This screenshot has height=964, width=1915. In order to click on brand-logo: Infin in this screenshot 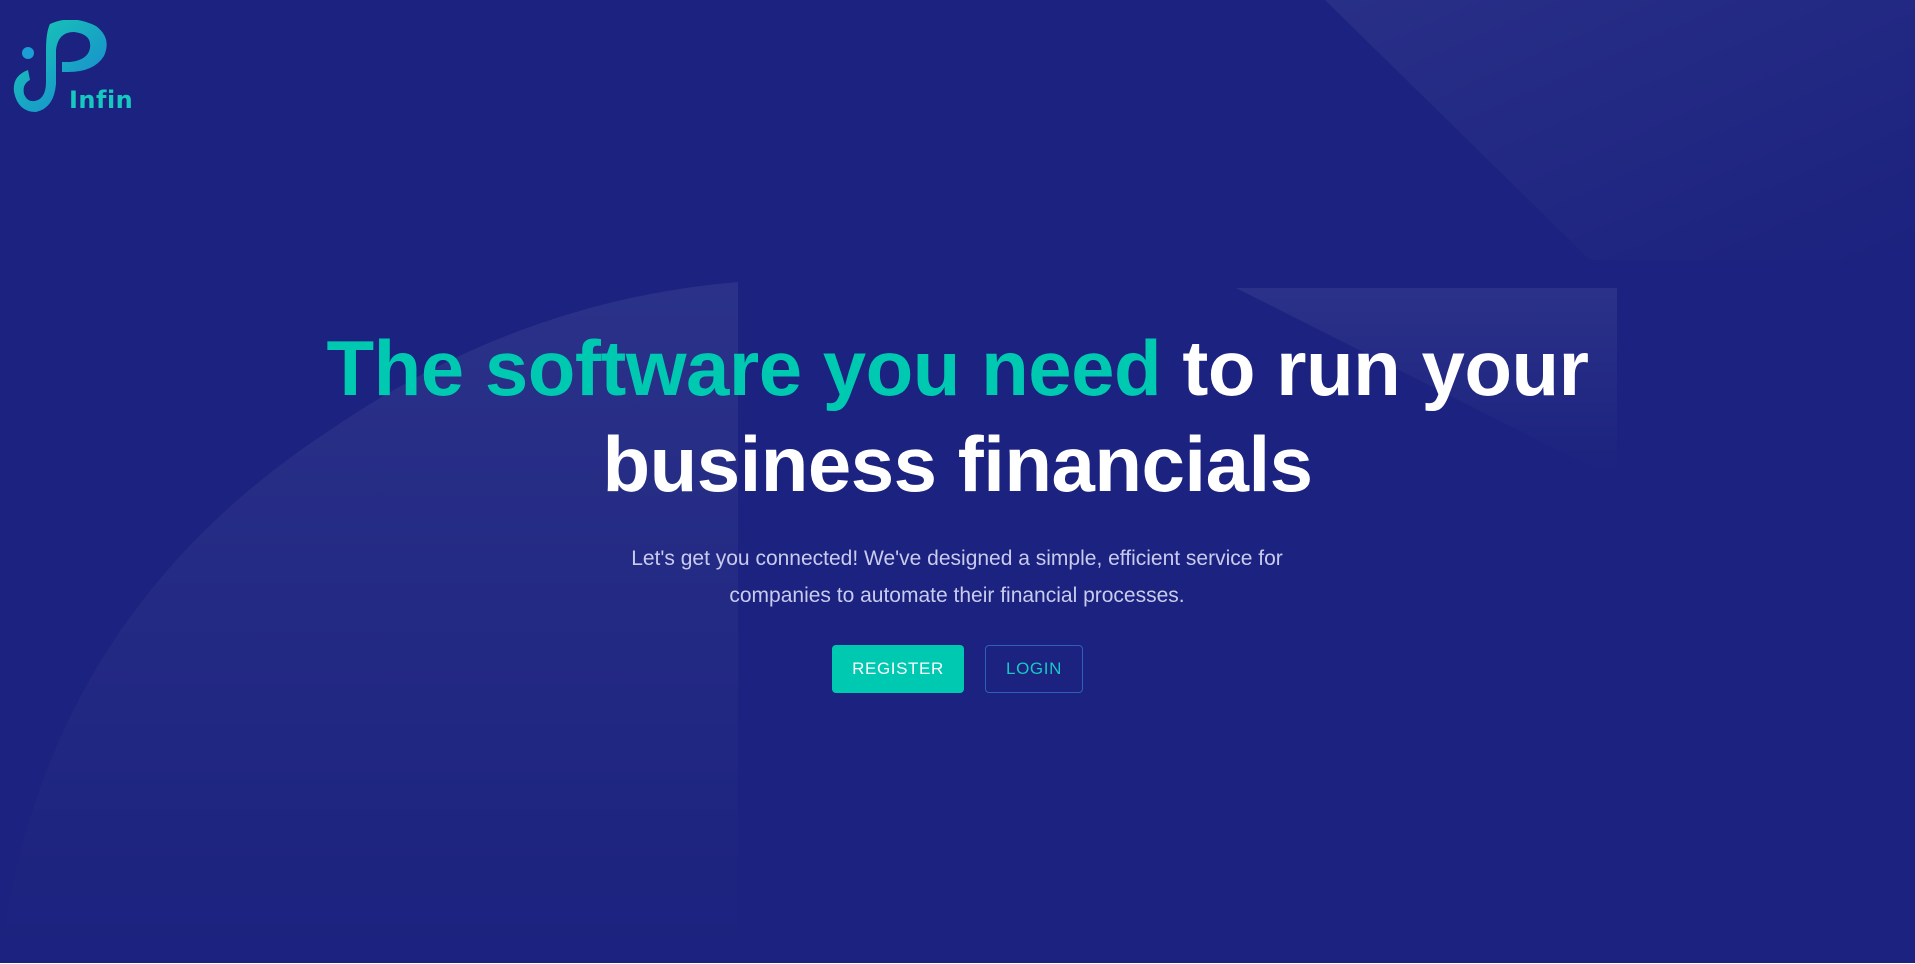, I will do `click(72, 67)`.